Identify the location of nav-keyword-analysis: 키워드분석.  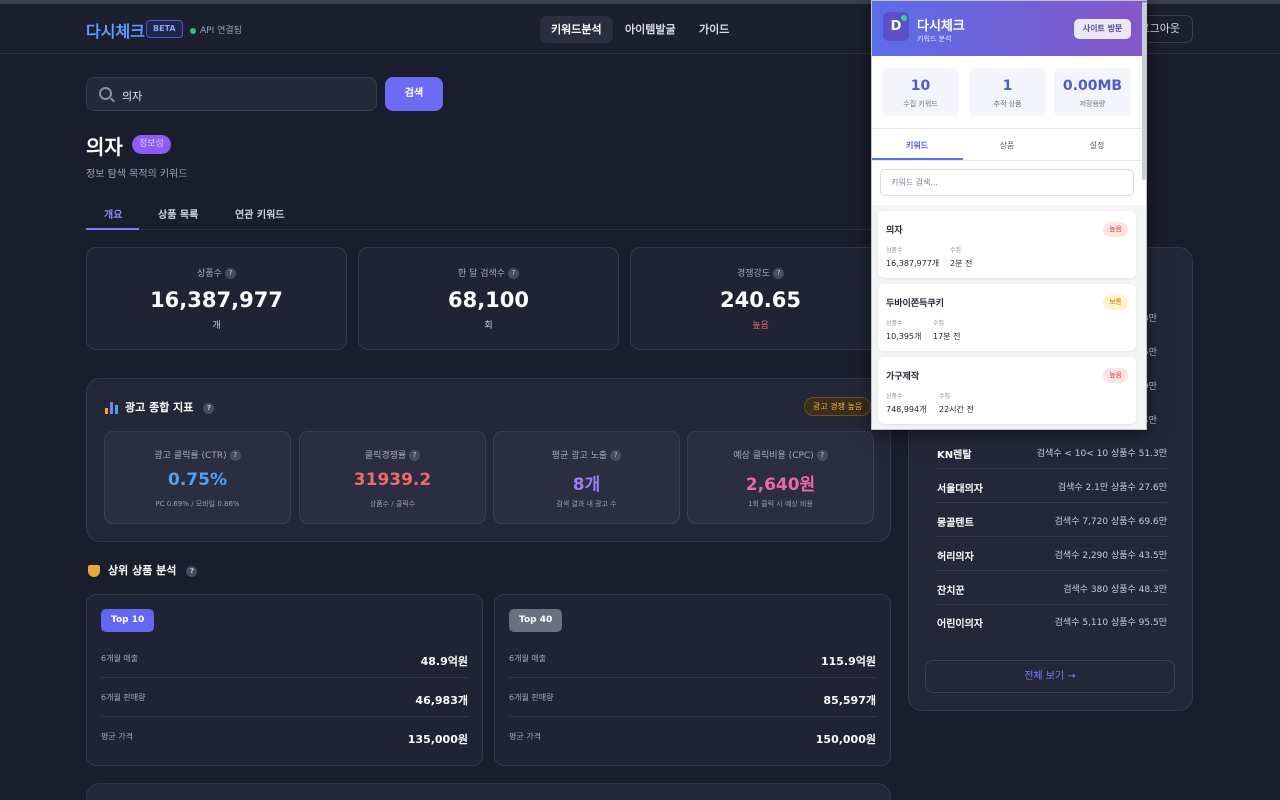
(576, 29).